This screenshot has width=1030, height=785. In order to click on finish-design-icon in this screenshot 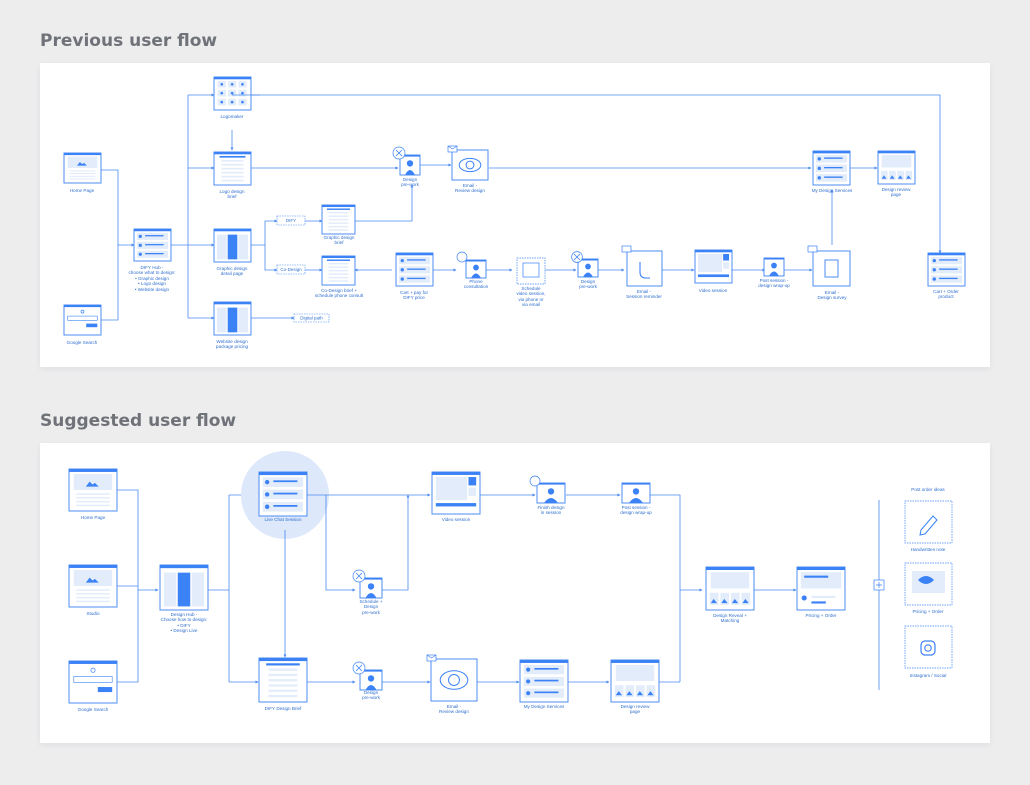, I will do `click(551, 493)`.